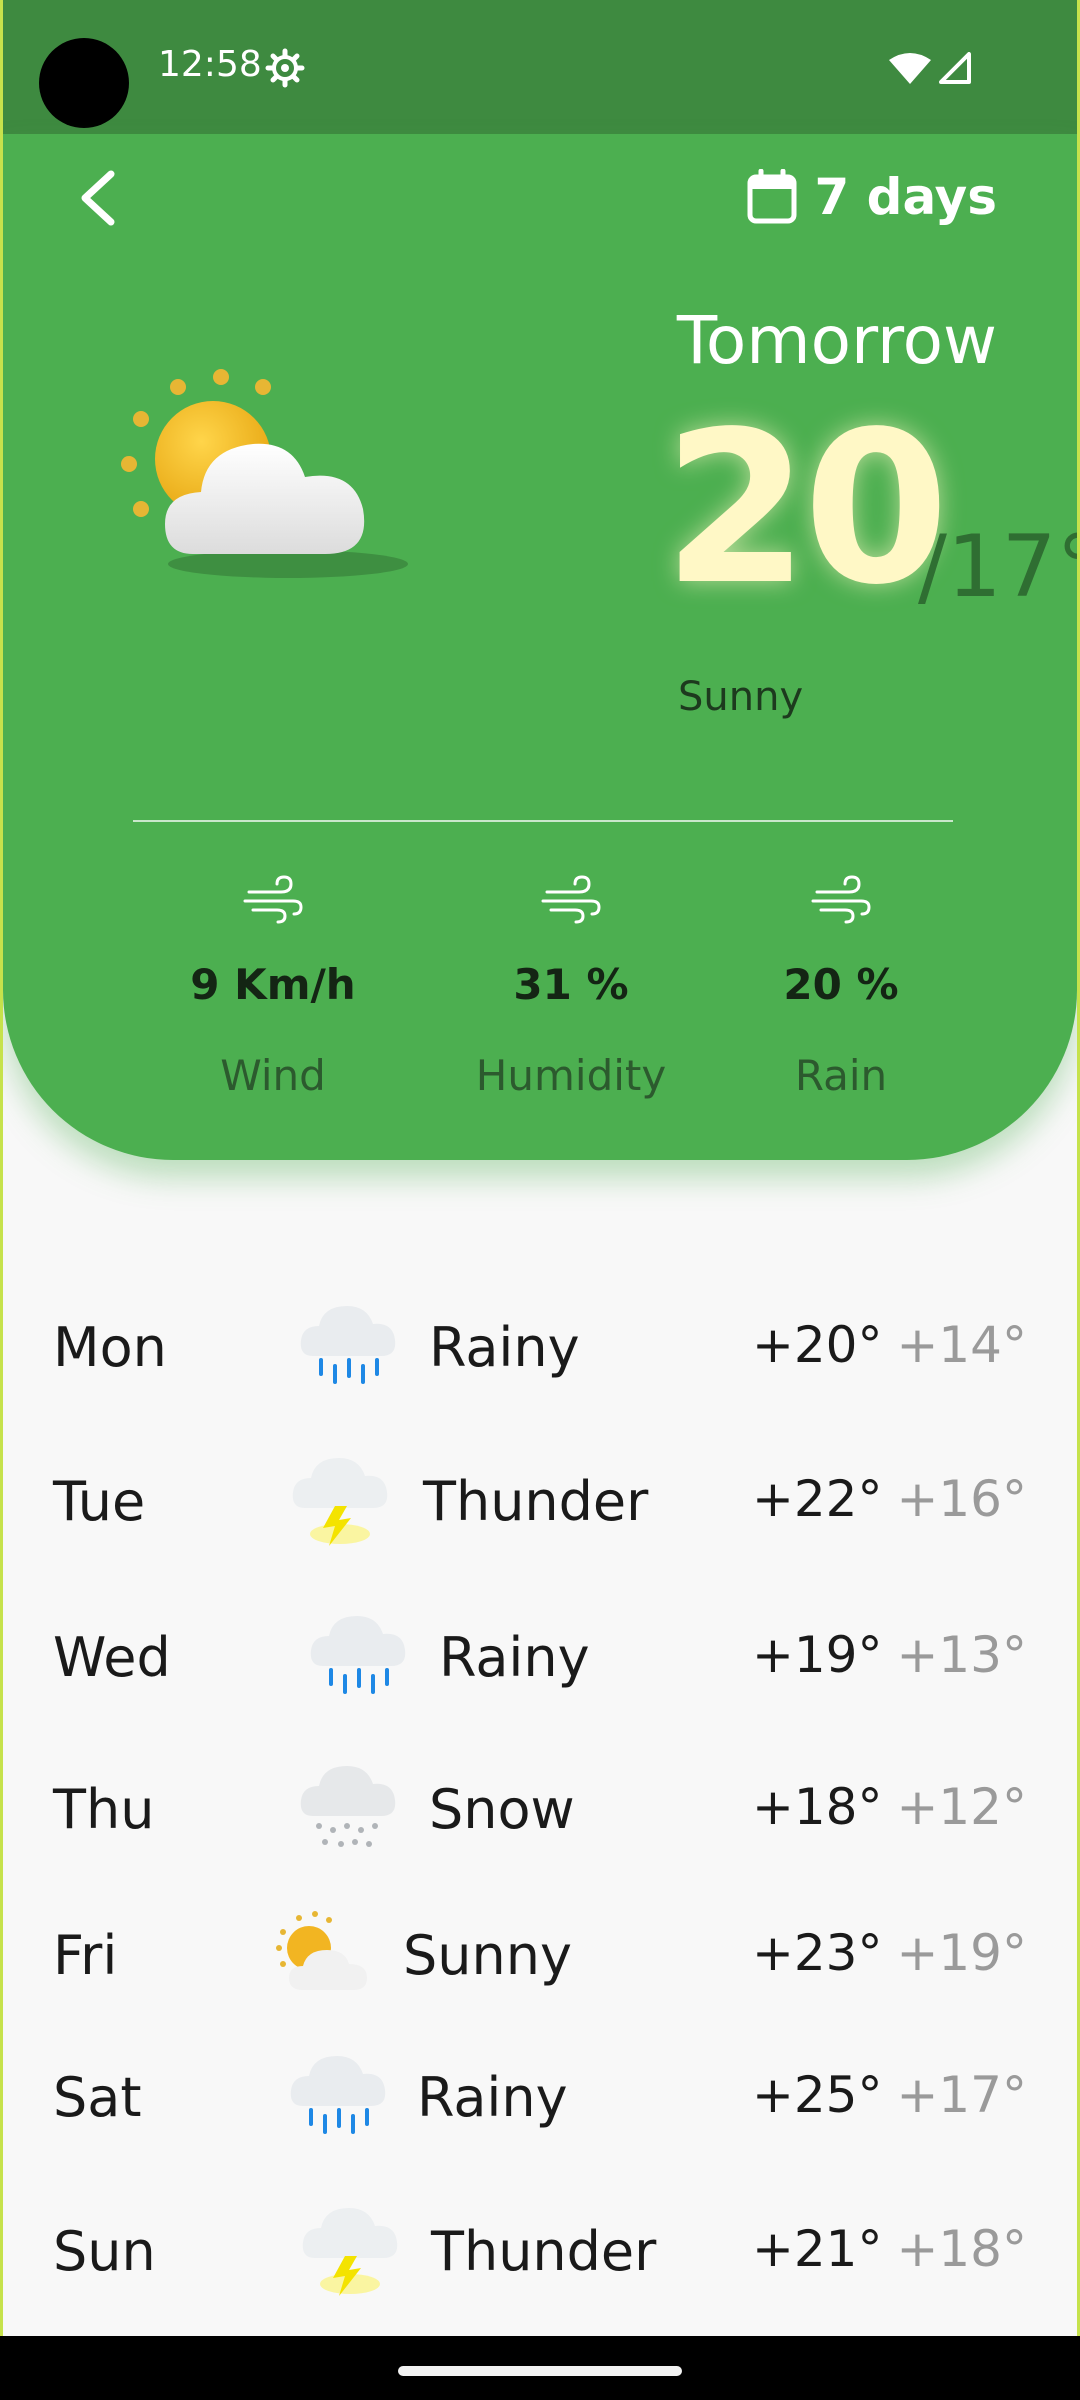 This screenshot has height=2400, width=1080. I want to click on calendar-icon, so click(772, 196).